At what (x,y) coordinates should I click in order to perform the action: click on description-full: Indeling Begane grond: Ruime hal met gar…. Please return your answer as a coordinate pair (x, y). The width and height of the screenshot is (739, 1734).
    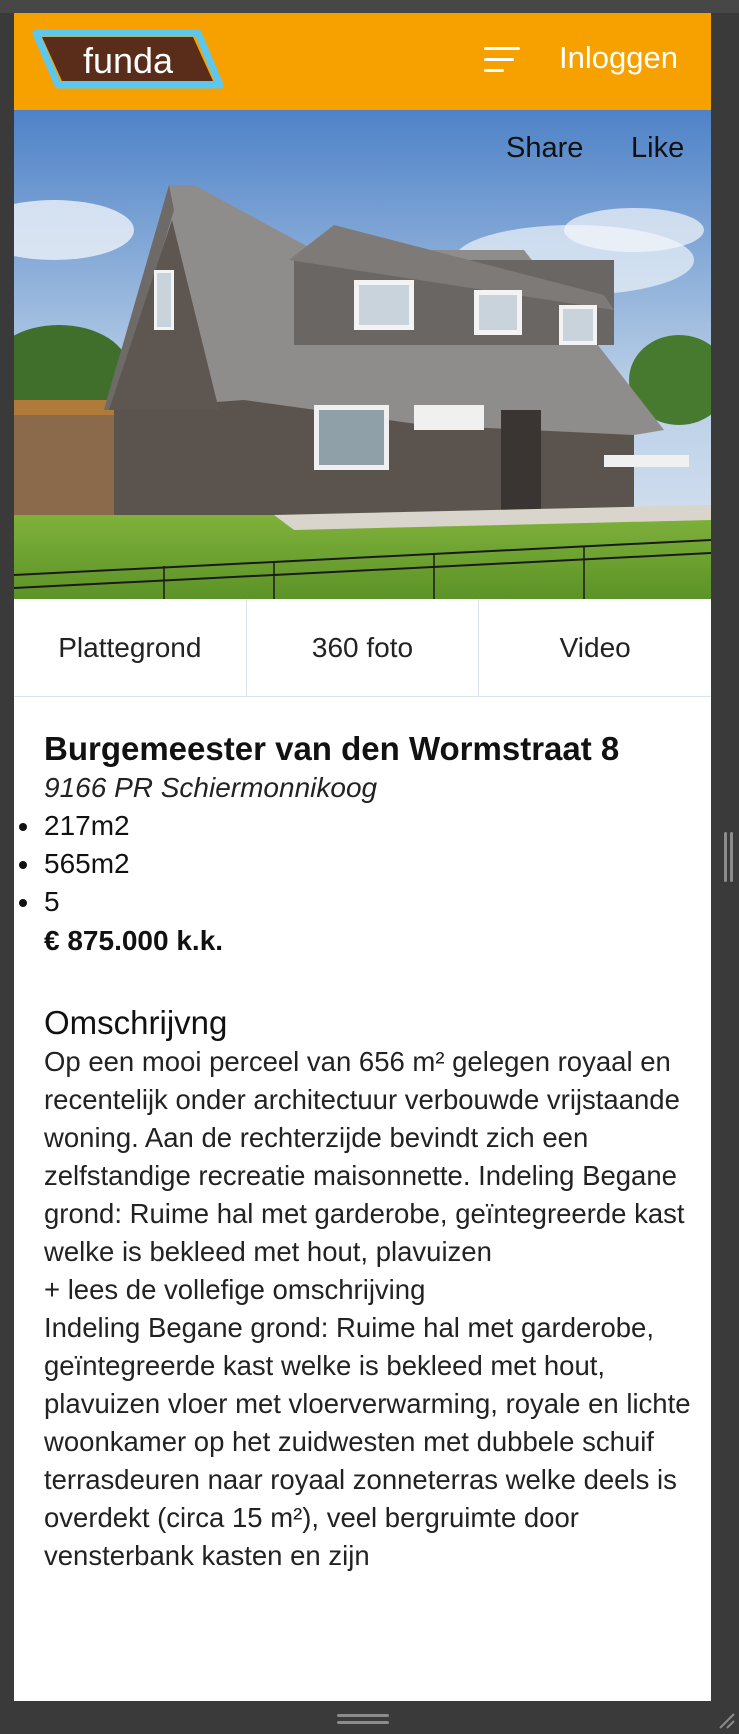
    Looking at the image, I should click on (367, 1441).